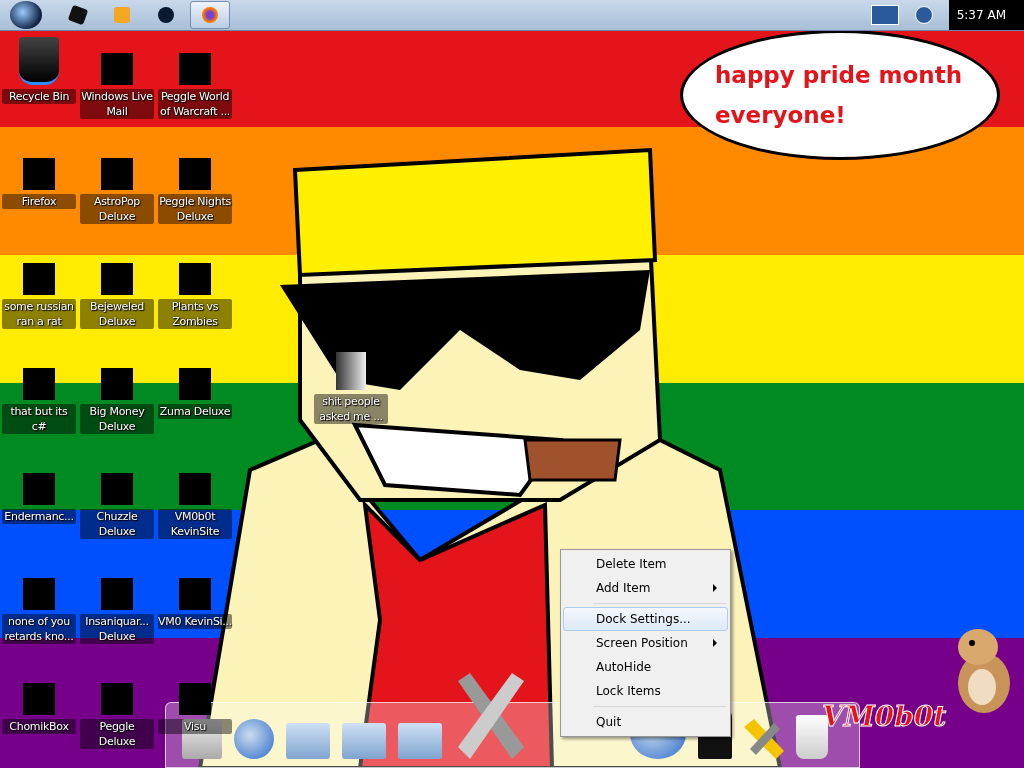  Describe the element at coordinates (923, 15) in the screenshot. I see `volume-icon` at that location.